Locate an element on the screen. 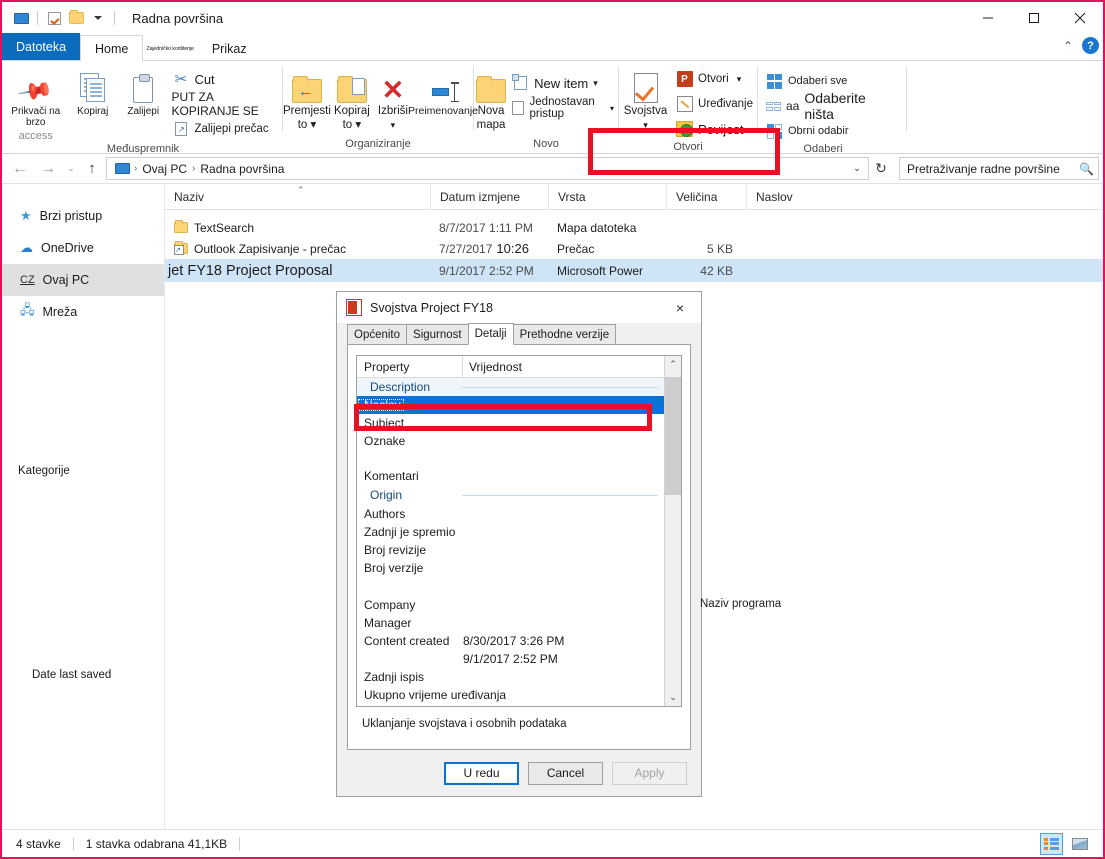 This screenshot has width=1105, height=859. tab-zajednicko-koristenje: Zajedničko korištenje is located at coordinates (169, 48).